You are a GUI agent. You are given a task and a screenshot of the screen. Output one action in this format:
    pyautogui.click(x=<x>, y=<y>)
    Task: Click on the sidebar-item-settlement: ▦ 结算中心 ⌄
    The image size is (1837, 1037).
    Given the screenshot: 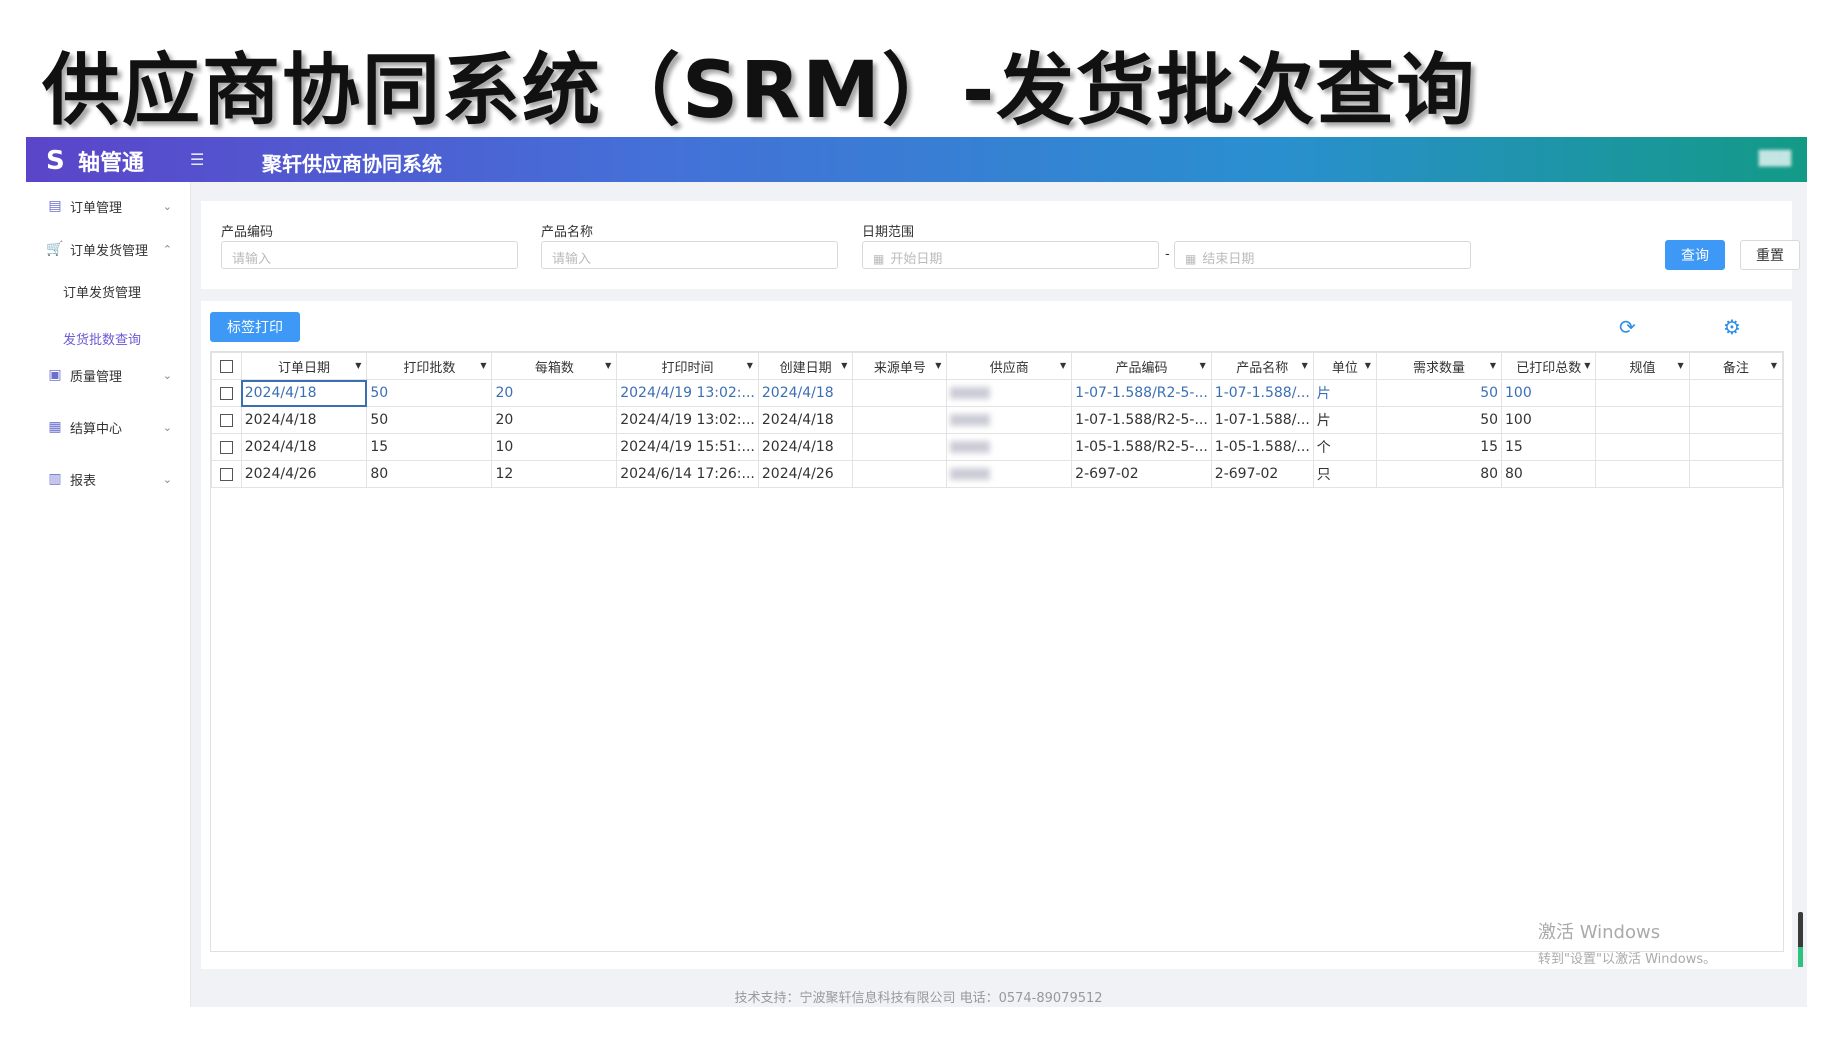 What is the action you would take?
    pyautogui.click(x=108, y=427)
    